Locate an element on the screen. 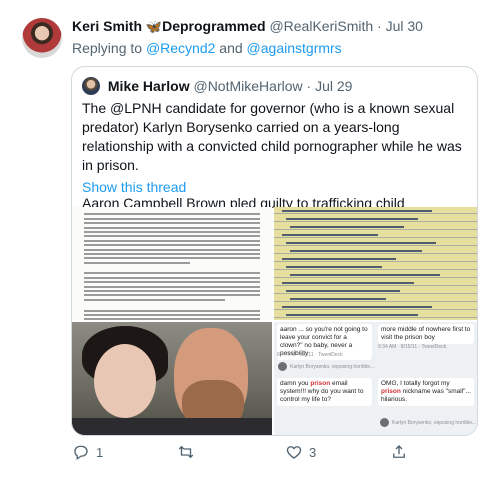 This screenshot has height=482, width=493. court-document-image is located at coordinates (172, 263).